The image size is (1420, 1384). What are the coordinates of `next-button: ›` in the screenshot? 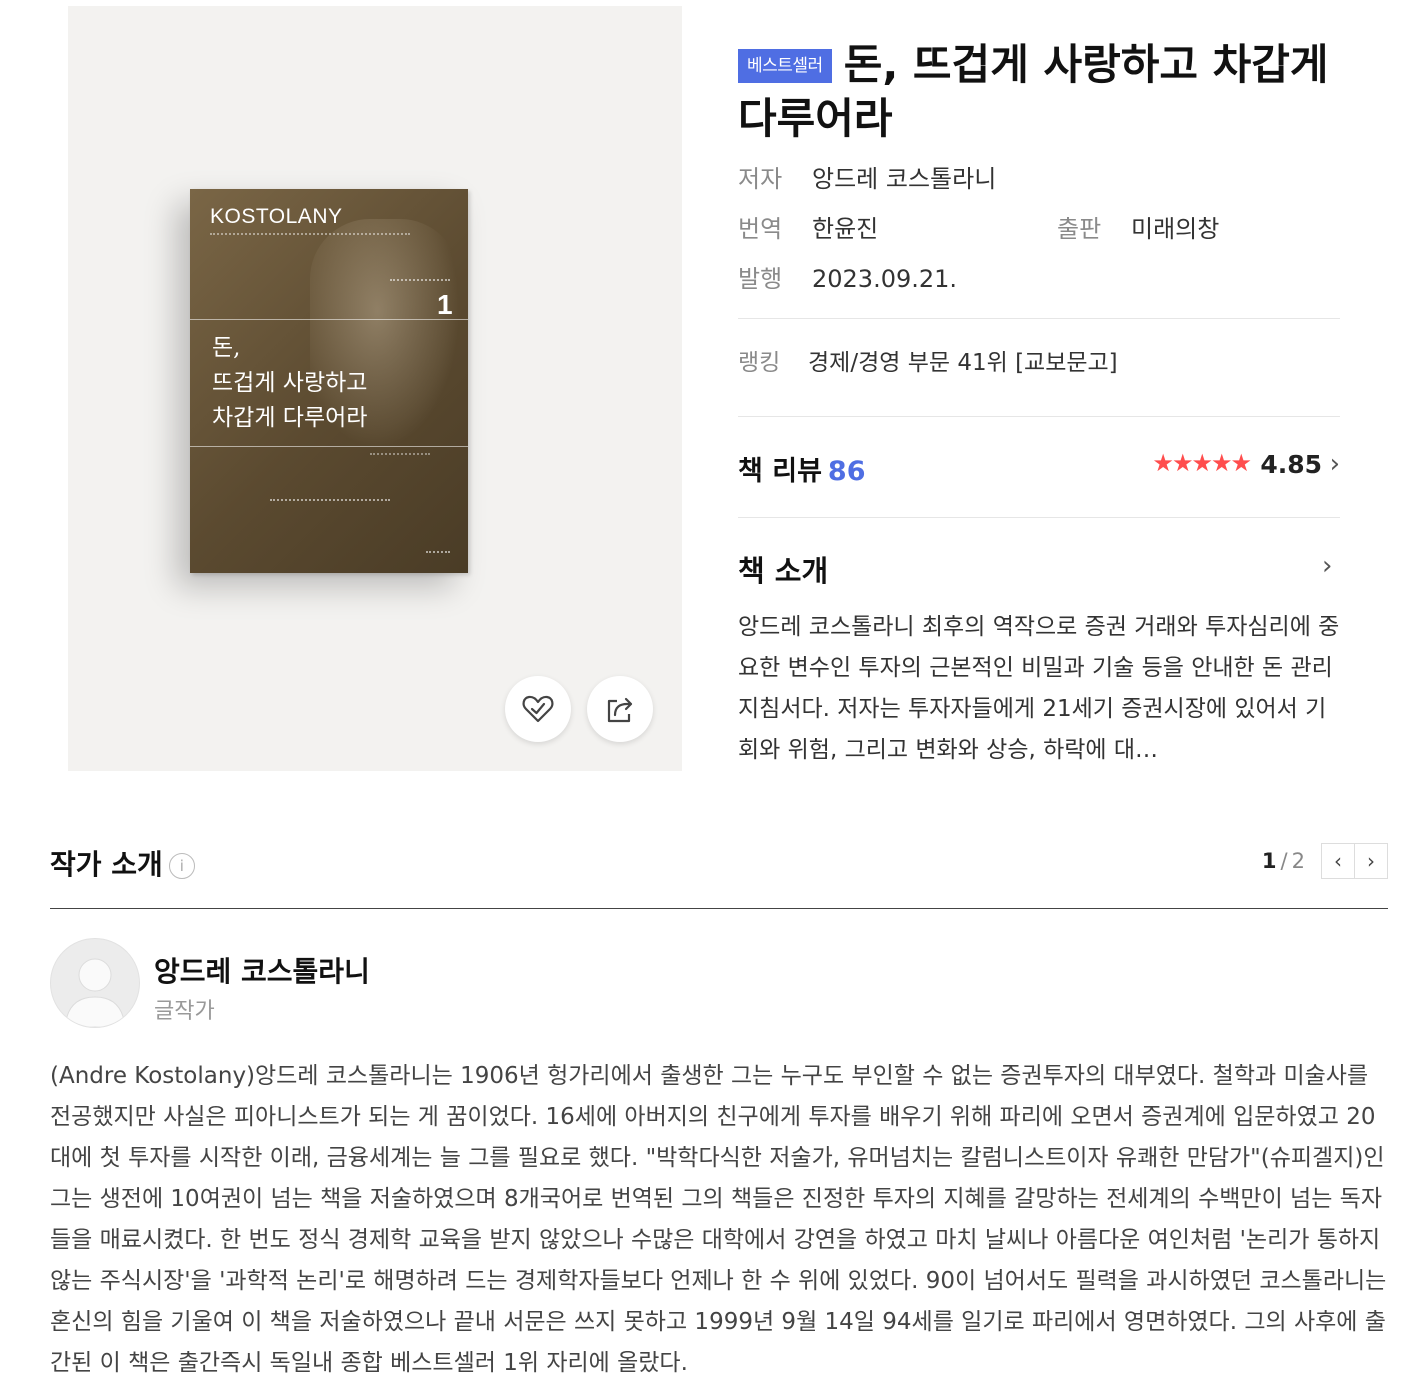 It's located at (1370, 861).